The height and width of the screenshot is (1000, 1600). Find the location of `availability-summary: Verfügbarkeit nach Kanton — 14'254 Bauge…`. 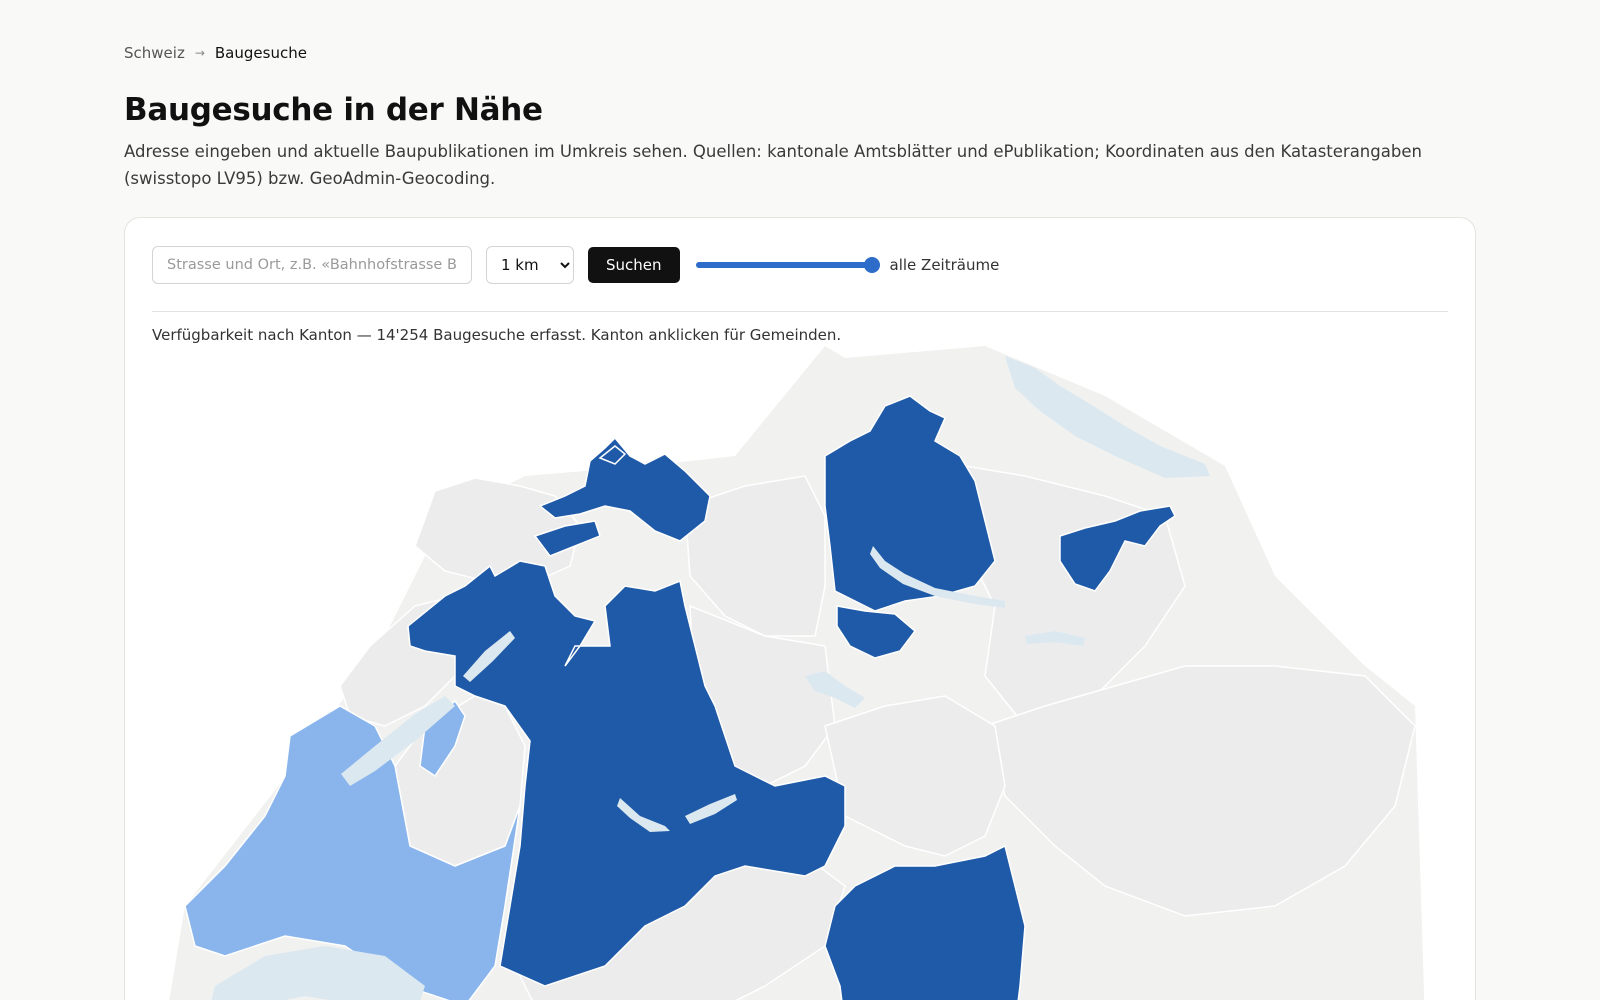

availability-summary: Verfügbarkeit nach Kanton — 14'254 Bauge… is located at coordinates (497, 335).